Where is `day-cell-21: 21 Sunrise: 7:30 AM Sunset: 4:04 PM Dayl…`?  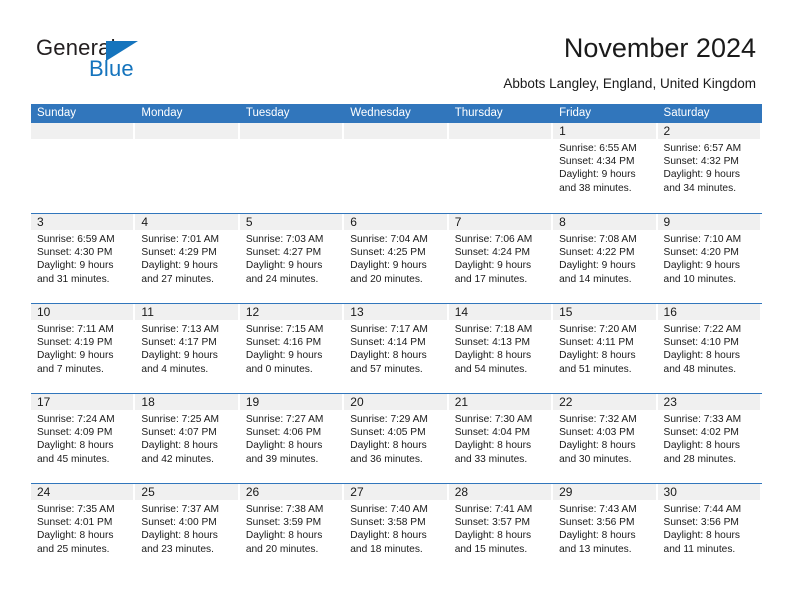
day-cell-21: 21 Sunrise: 7:30 AM Sunset: 4:04 PM Dayl… is located at coordinates (500, 438).